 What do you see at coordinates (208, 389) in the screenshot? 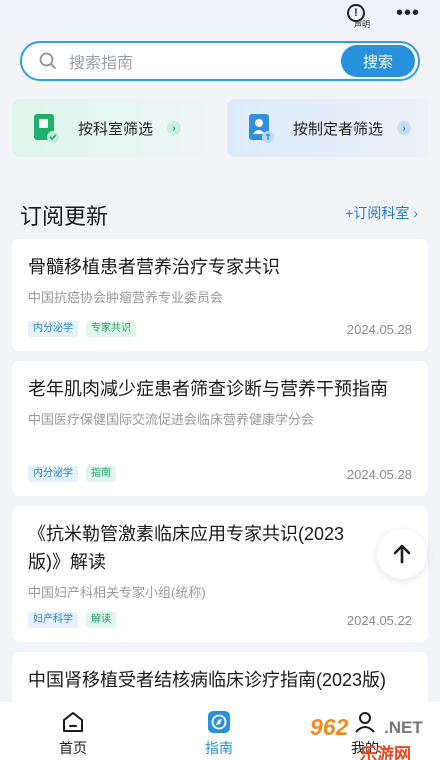
I see `guide-title: 老年肌肉减少症患者筛查诊断与营养干预指南` at bounding box center [208, 389].